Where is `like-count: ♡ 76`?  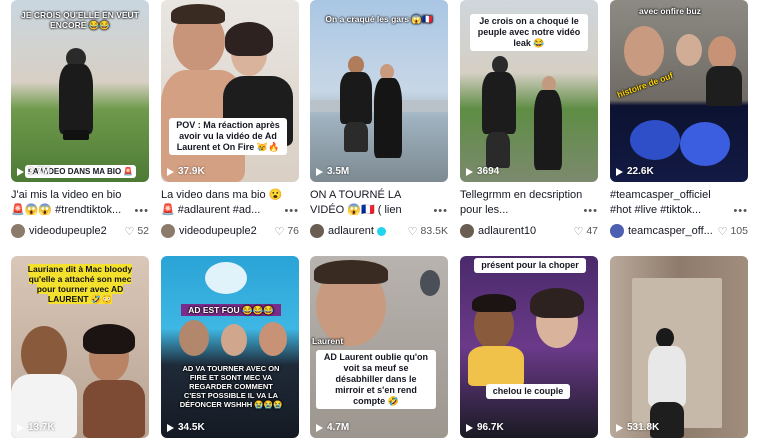 like-count: ♡ 76 is located at coordinates (286, 231).